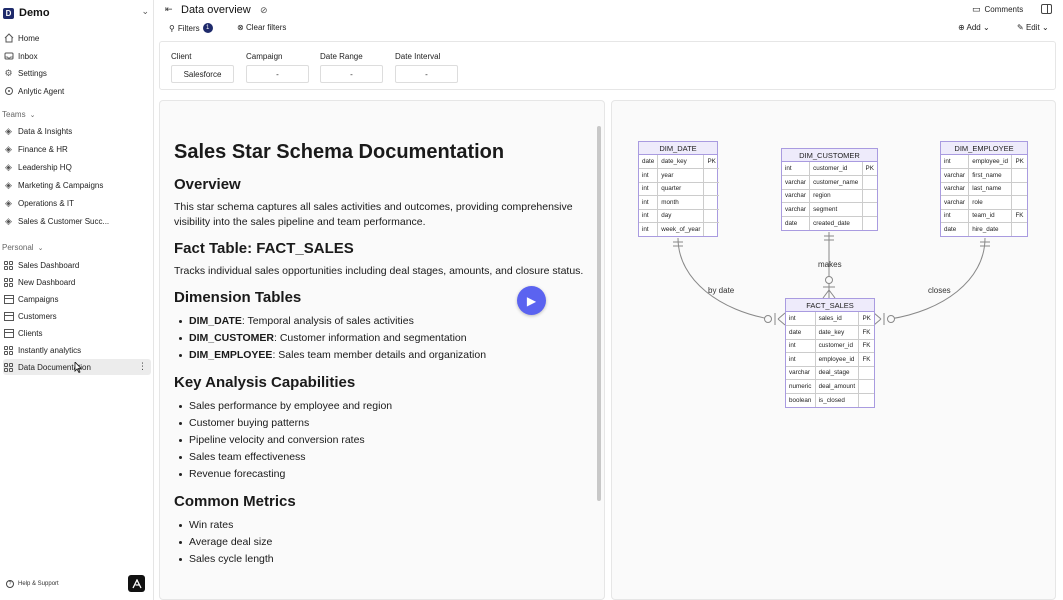 Image resolution: width=1063 pixels, height=600 pixels. Describe the element at coordinates (679, 215) in the screenshot. I see `table-row: int day` at that location.